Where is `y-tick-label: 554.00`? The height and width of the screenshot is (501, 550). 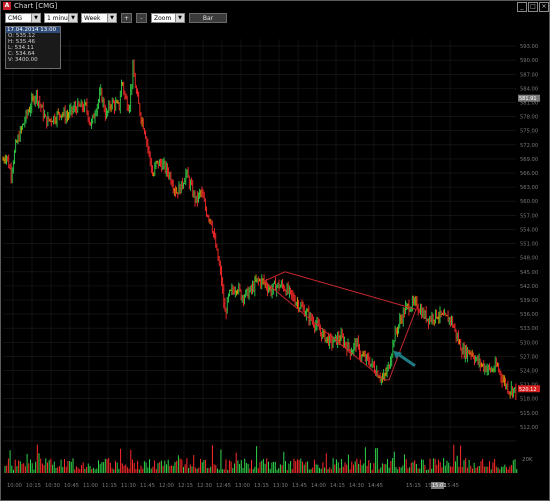 y-tick-label: 554.00 is located at coordinates (529, 230).